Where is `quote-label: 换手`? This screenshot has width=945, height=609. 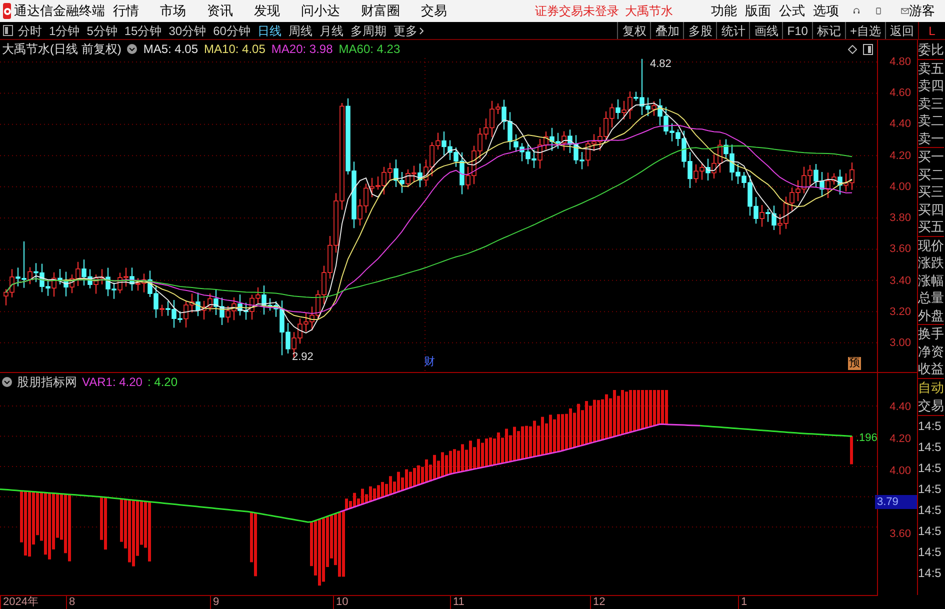 quote-label: 换手 is located at coordinates (931, 333).